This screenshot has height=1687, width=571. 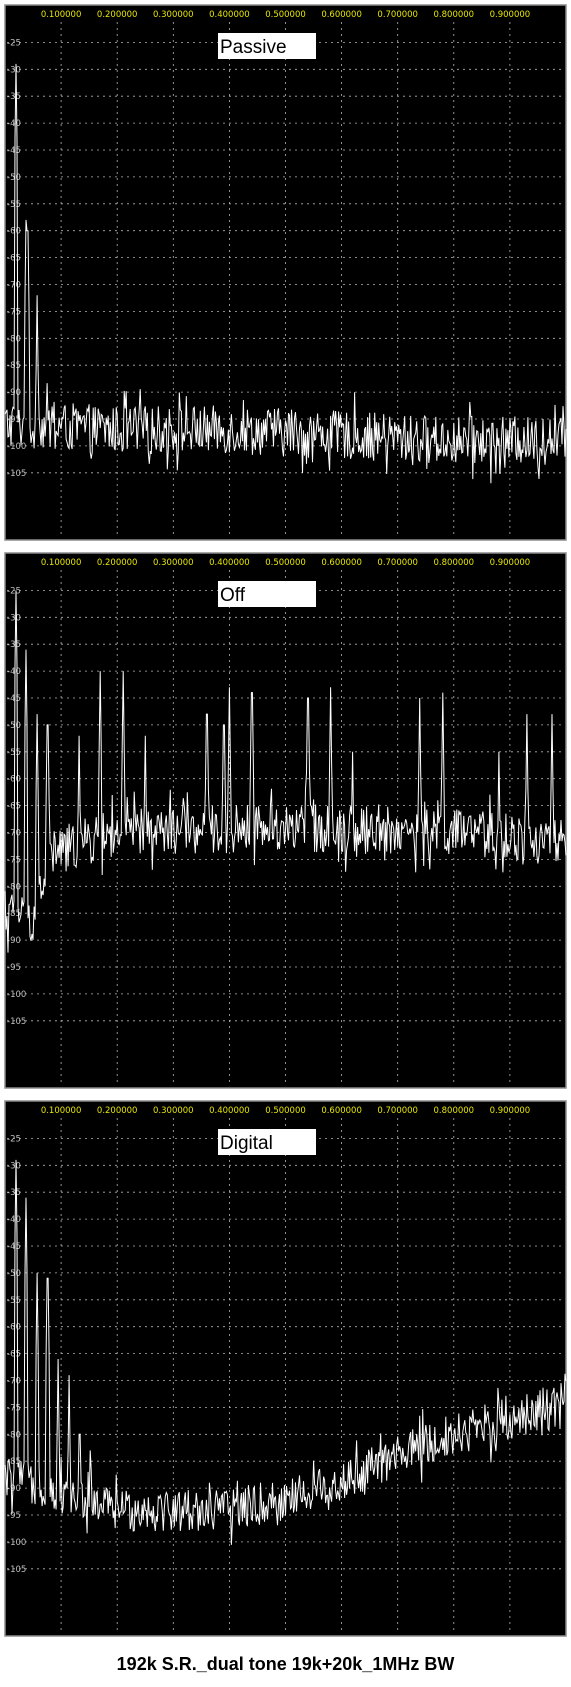 I want to click on panel-label: Off, so click(x=233, y=595).